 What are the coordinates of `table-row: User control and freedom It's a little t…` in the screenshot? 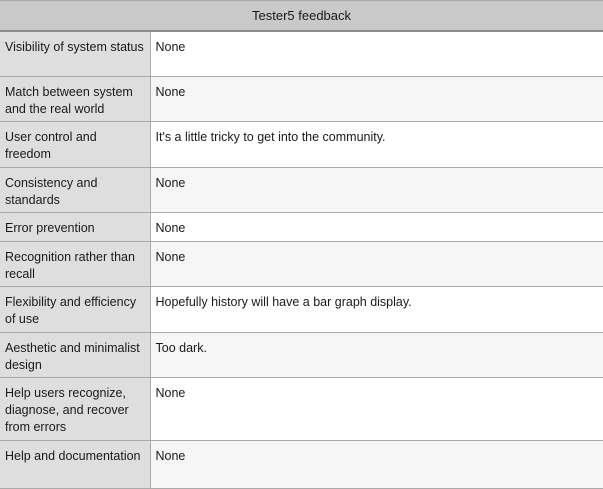 It's located at (301, 144).